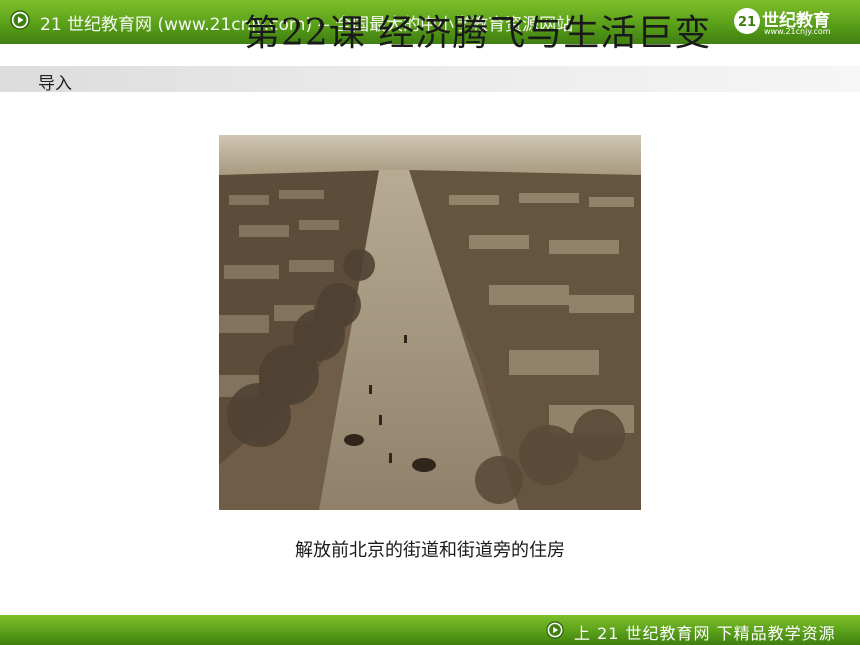 The image size is (860, 645). What do you see at coordinates (55, 84) in the screenshot?
I see `section-label: 导入` at bounding box center [55, 84].